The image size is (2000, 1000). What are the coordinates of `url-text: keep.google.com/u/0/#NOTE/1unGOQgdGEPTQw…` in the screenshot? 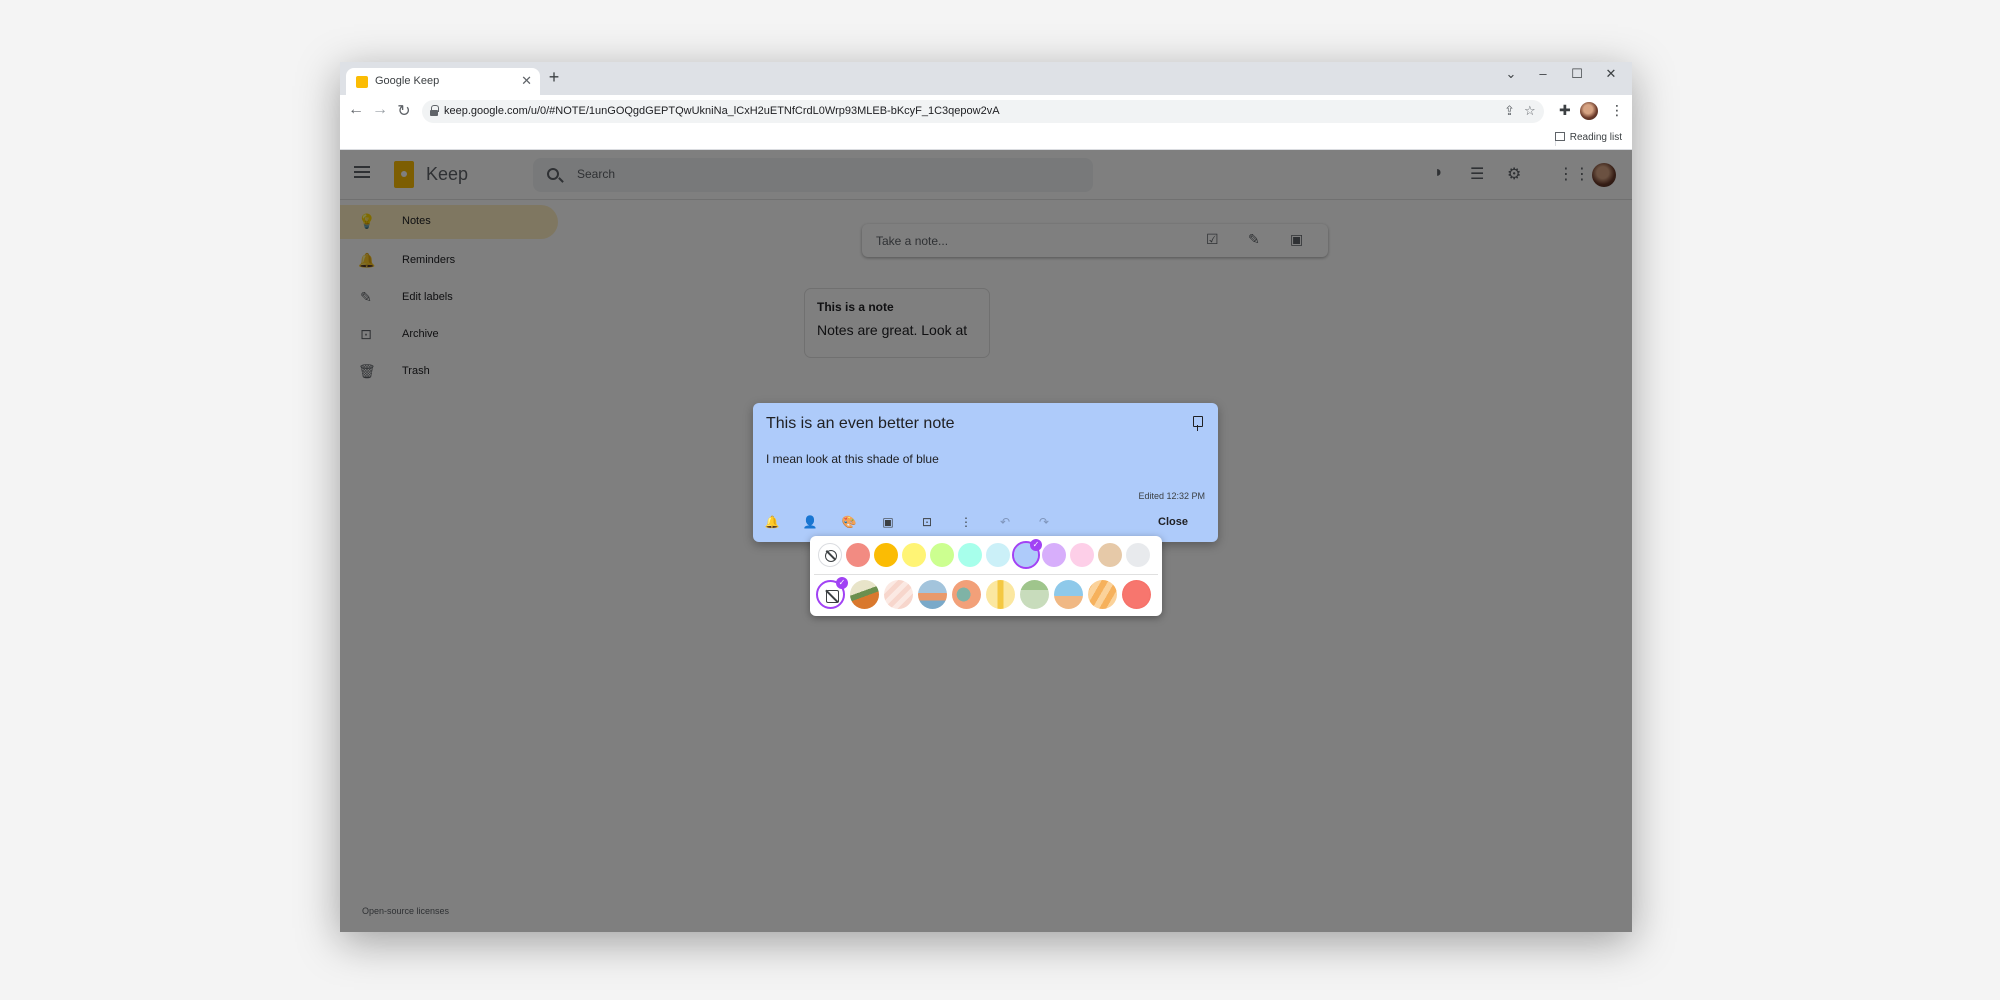 It's located at (722, 111).